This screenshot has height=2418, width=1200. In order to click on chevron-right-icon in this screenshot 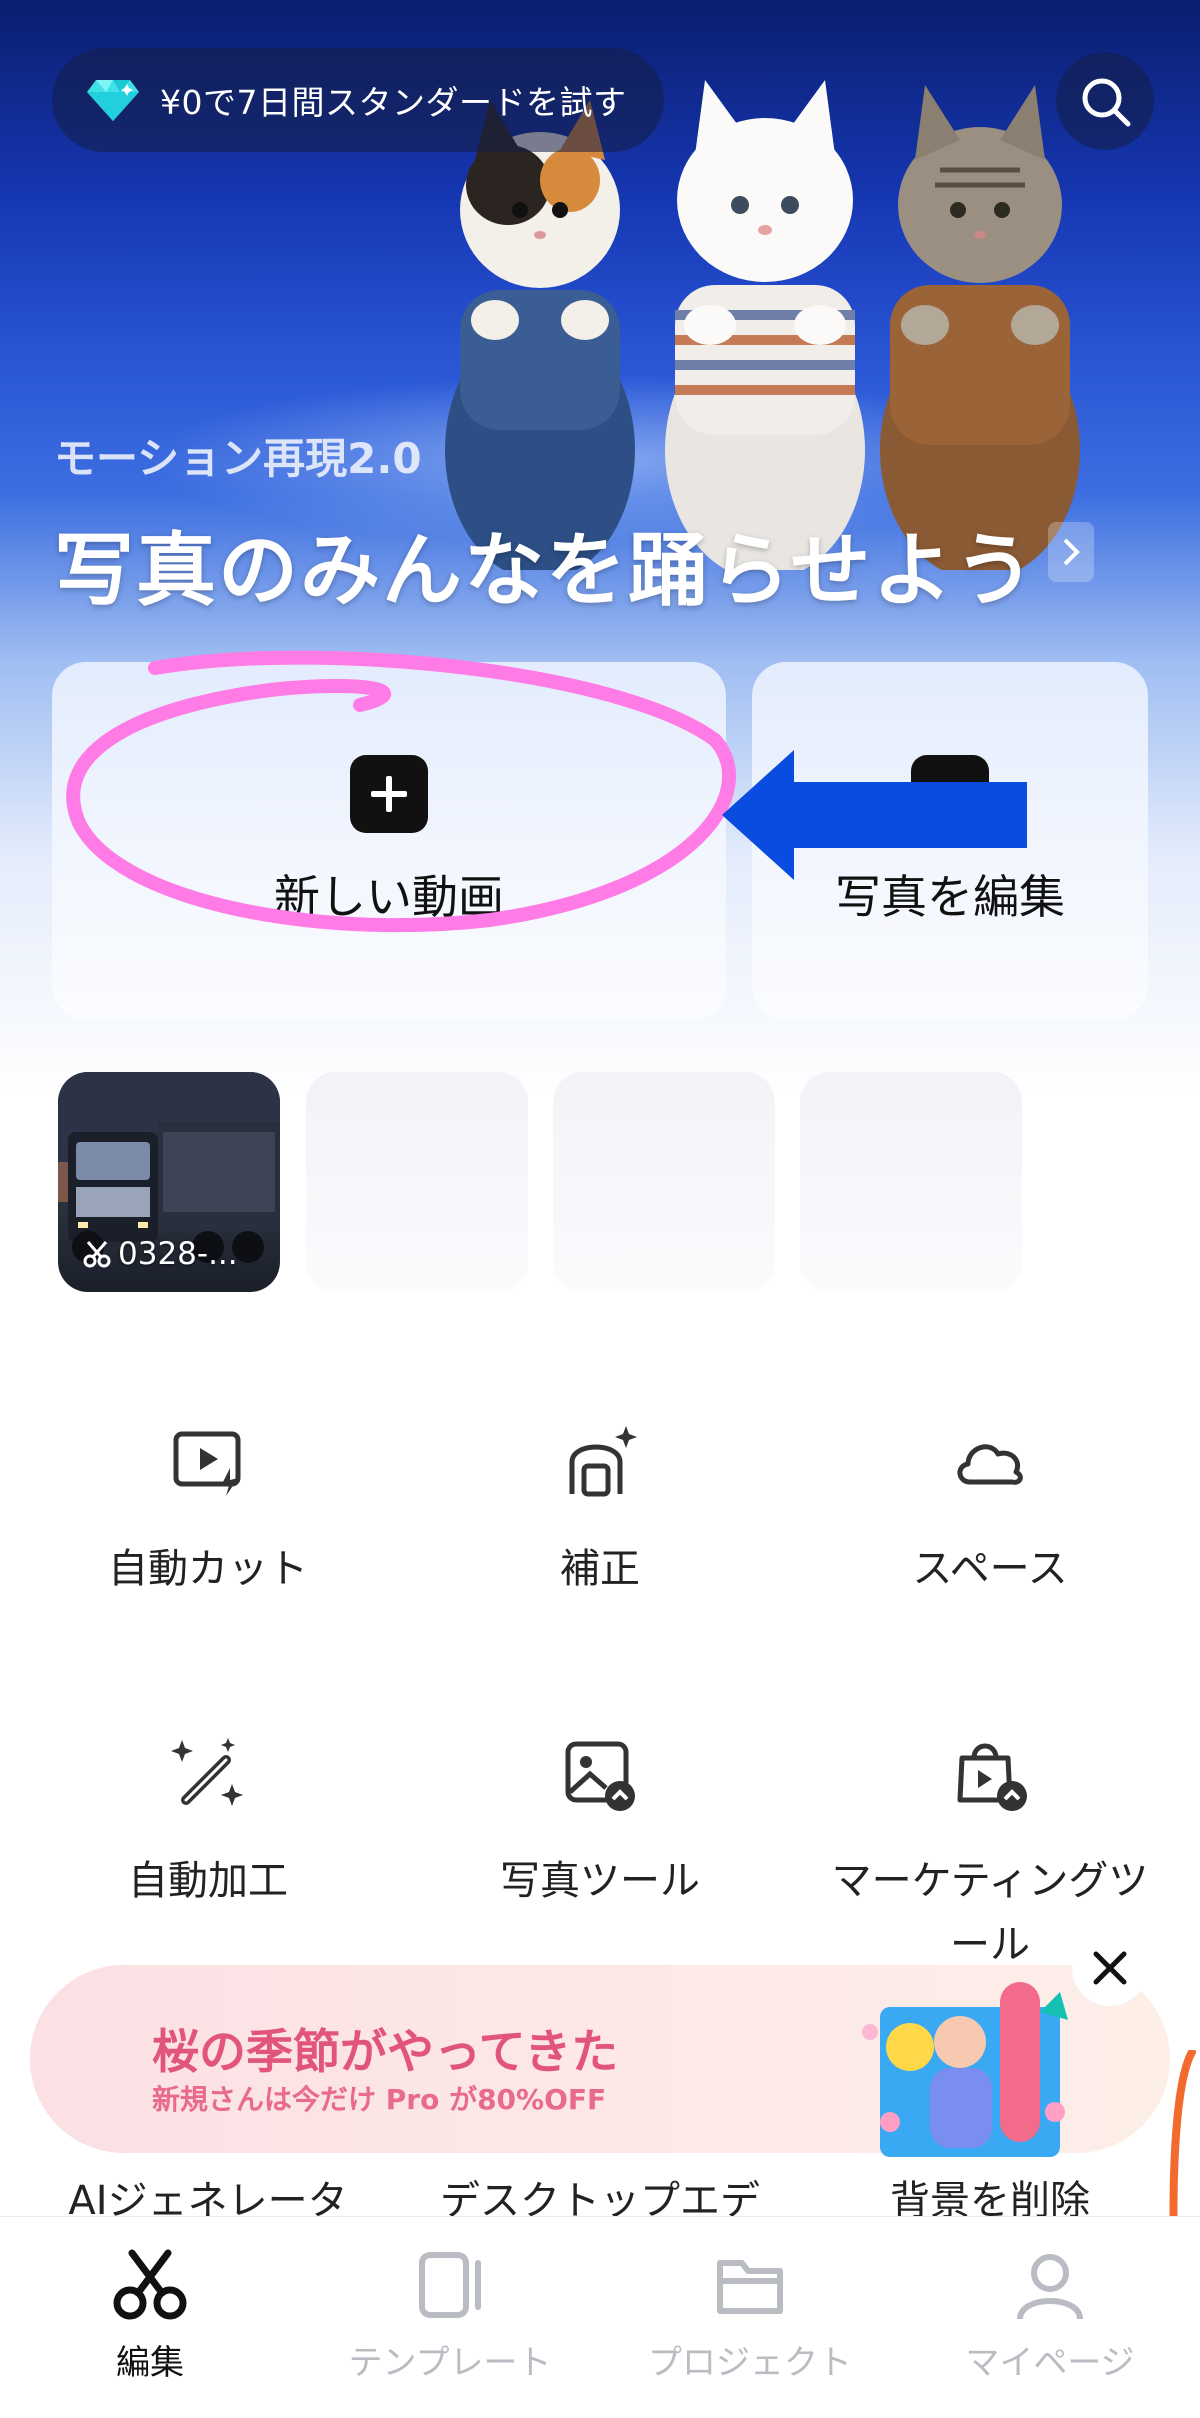, I will do `click(1071, 552)`.